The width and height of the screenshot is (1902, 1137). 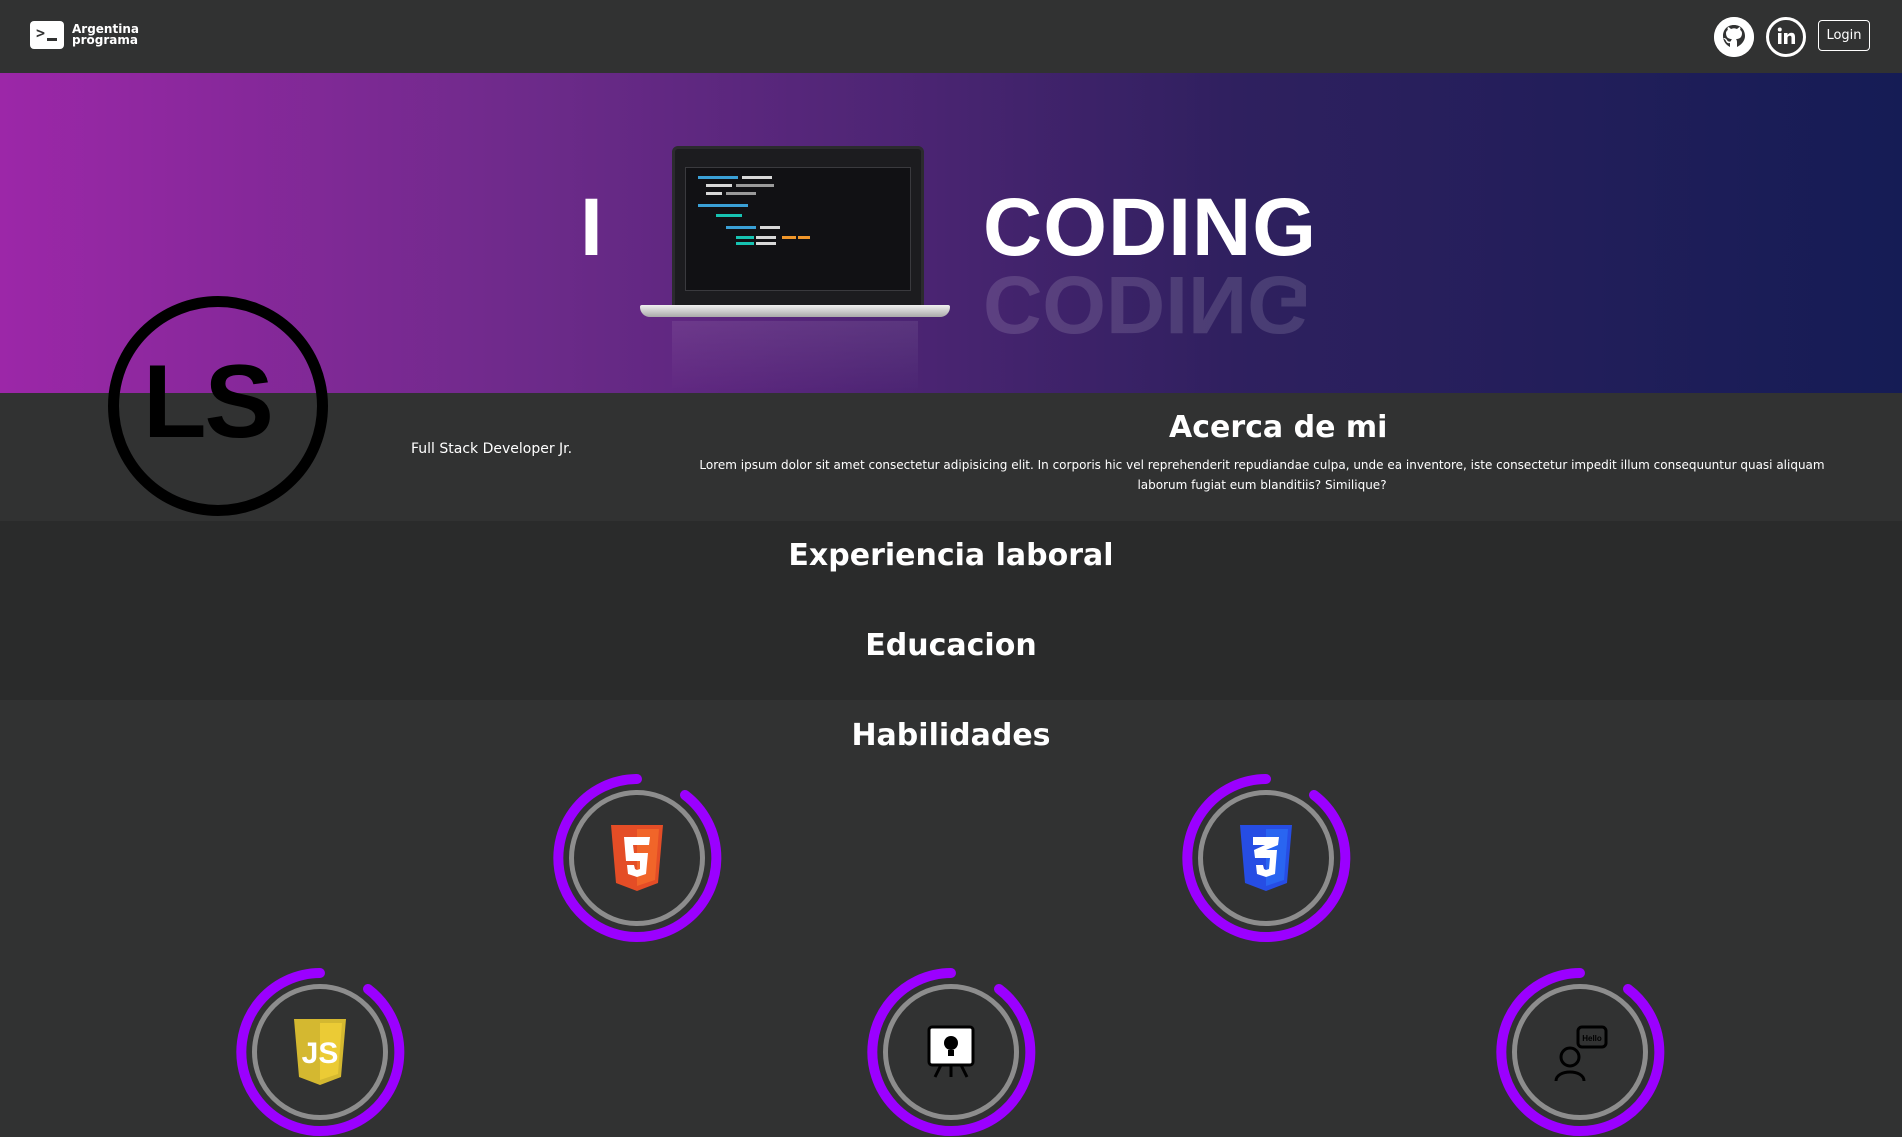 I want to click on brand-line-2: programa, so click(x=105, y=40).